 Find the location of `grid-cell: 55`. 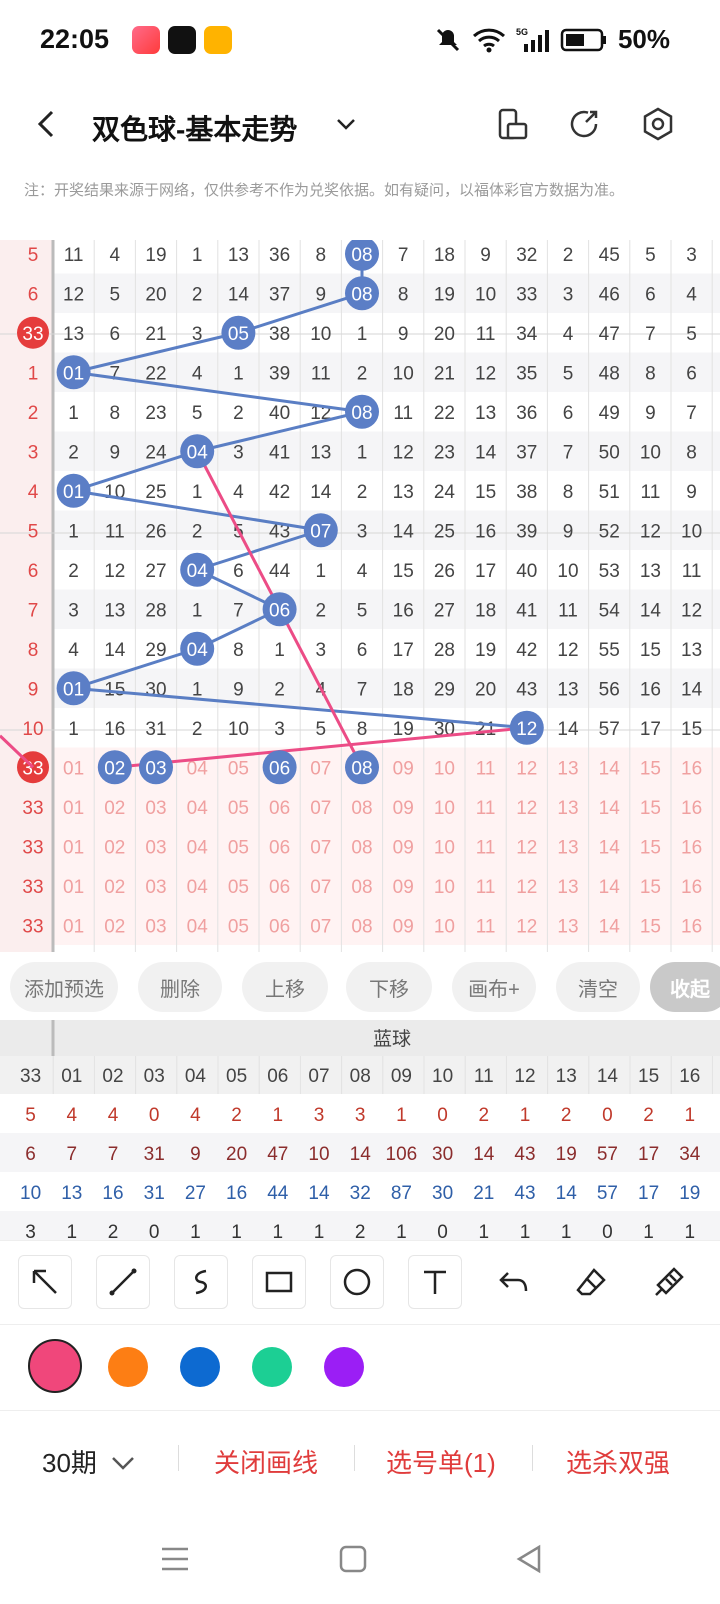

grid-cell: 55 is located at coordinates (609, 650).